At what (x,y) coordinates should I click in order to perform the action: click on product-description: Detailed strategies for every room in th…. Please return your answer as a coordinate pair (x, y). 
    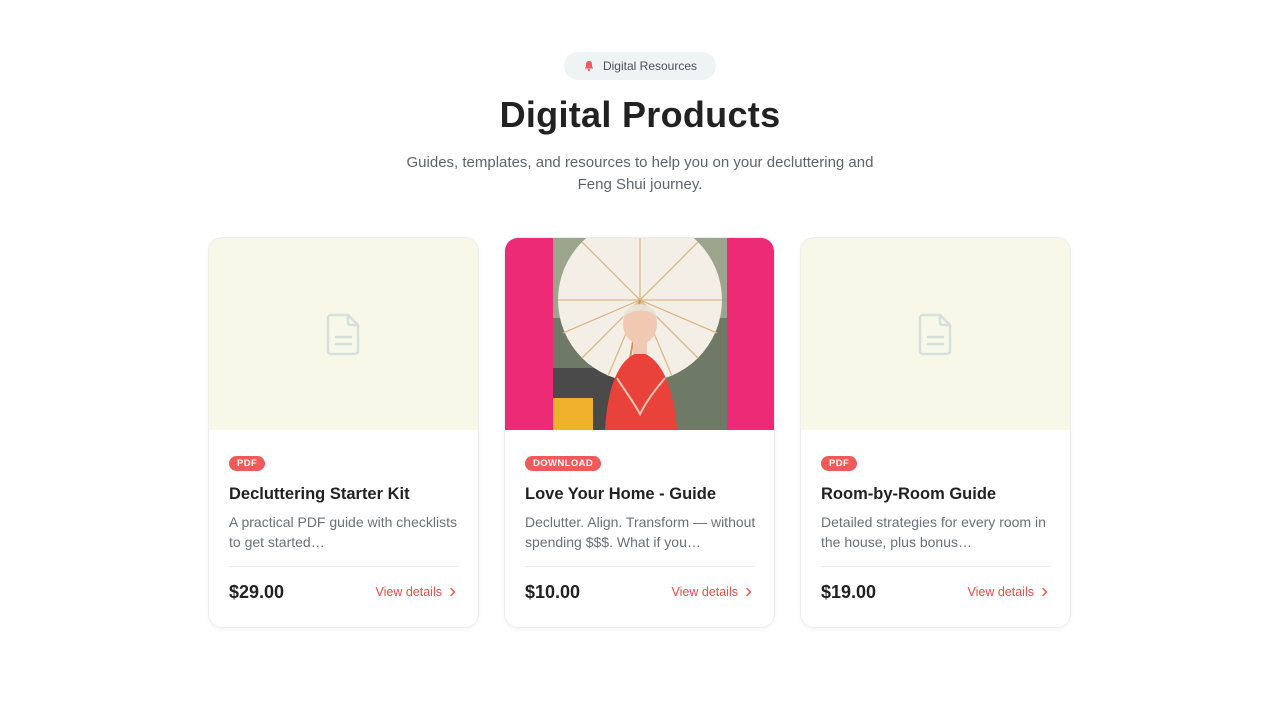
    Looking at the image, I should click on (933, 532).